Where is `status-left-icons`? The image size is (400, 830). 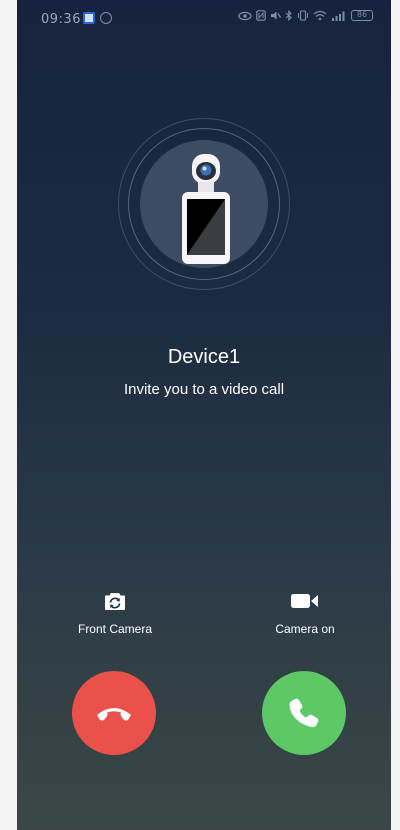
status-left-icons is located at coordinates (97, 18).